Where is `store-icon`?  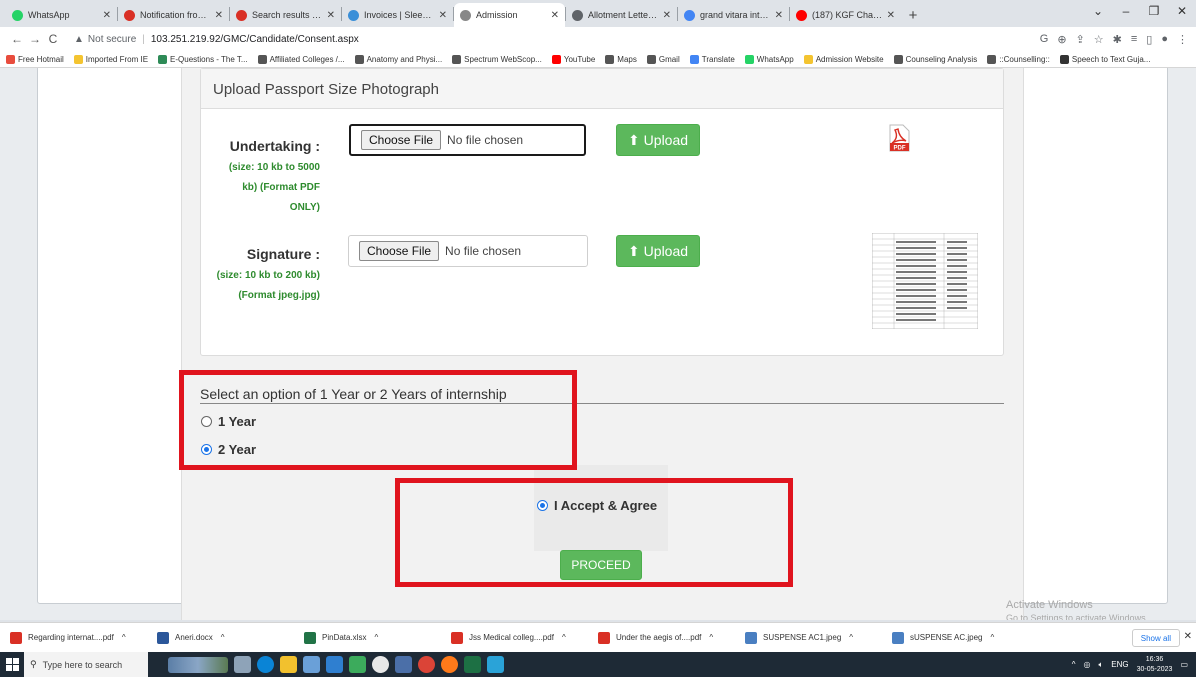
store-icon is located at coordinates (311, 664).